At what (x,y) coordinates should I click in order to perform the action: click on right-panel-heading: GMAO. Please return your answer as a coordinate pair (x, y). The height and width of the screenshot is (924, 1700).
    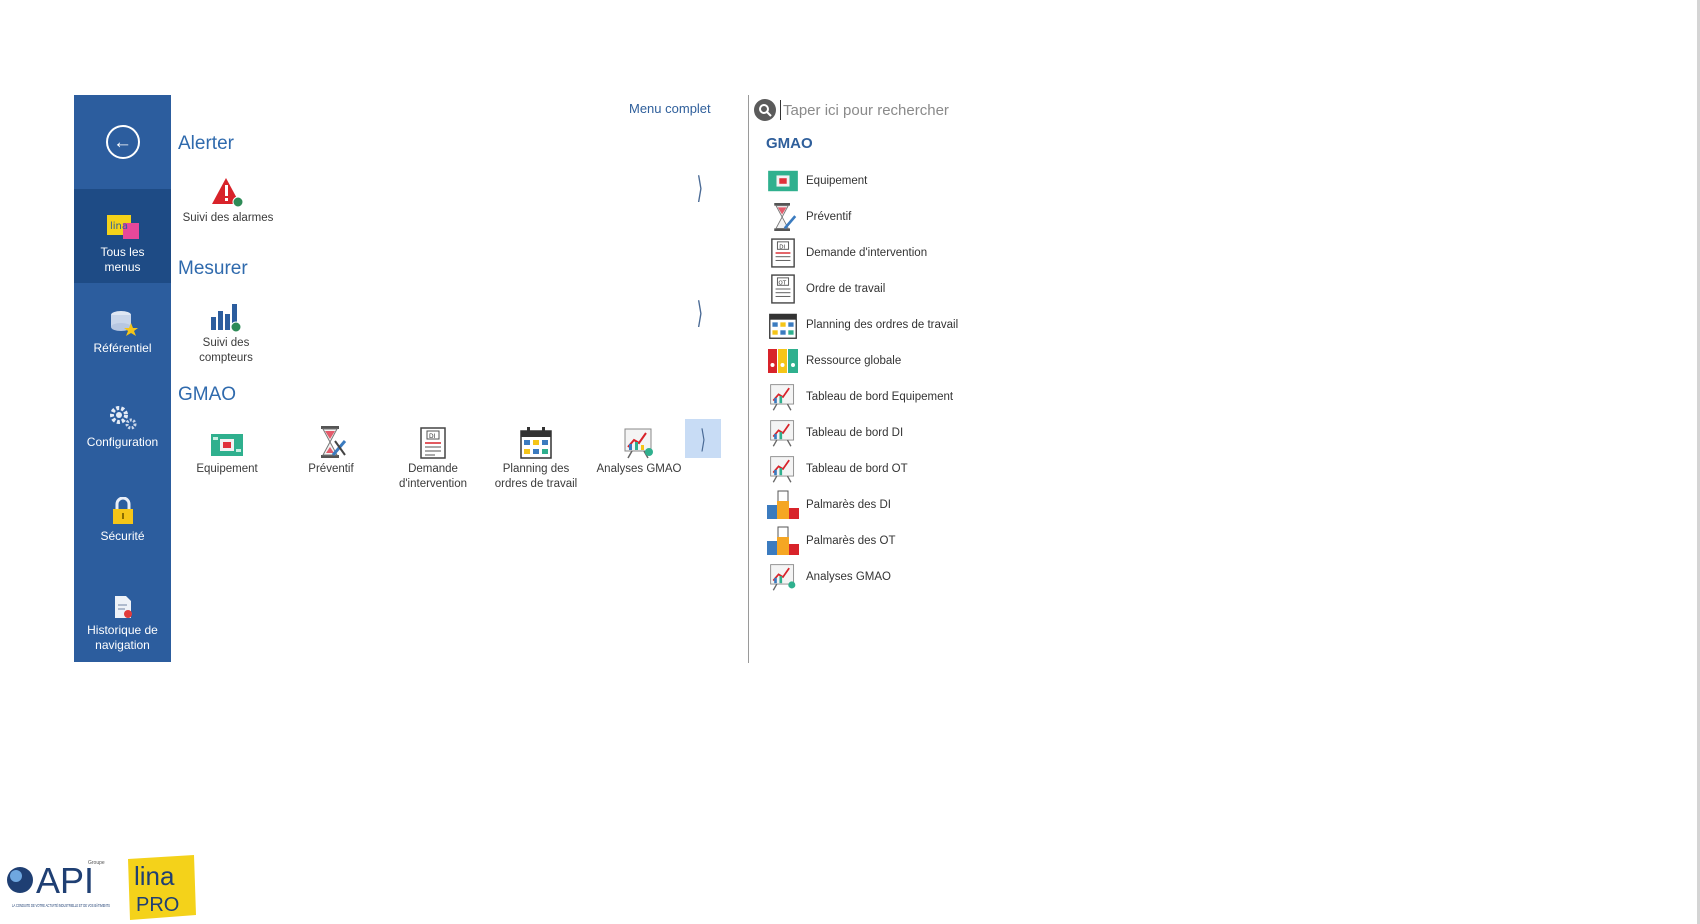
    Looking at the image, I should click on (789, 143).